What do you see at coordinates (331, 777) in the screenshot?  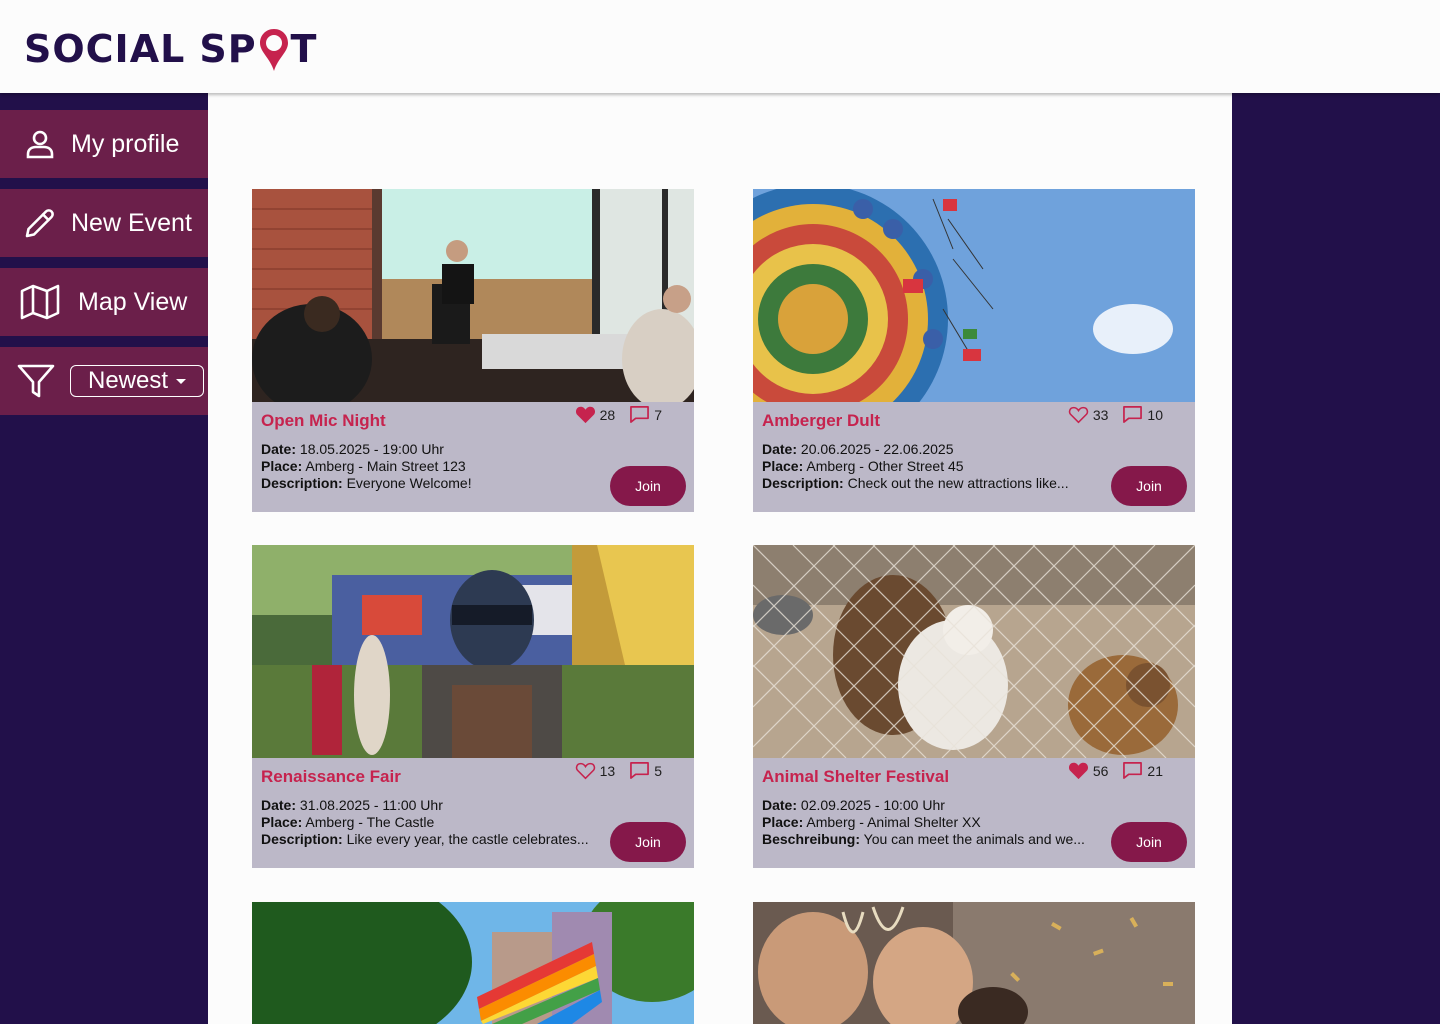 I see `event-title: Renaissance Fair` at bounding box center [331, 777].